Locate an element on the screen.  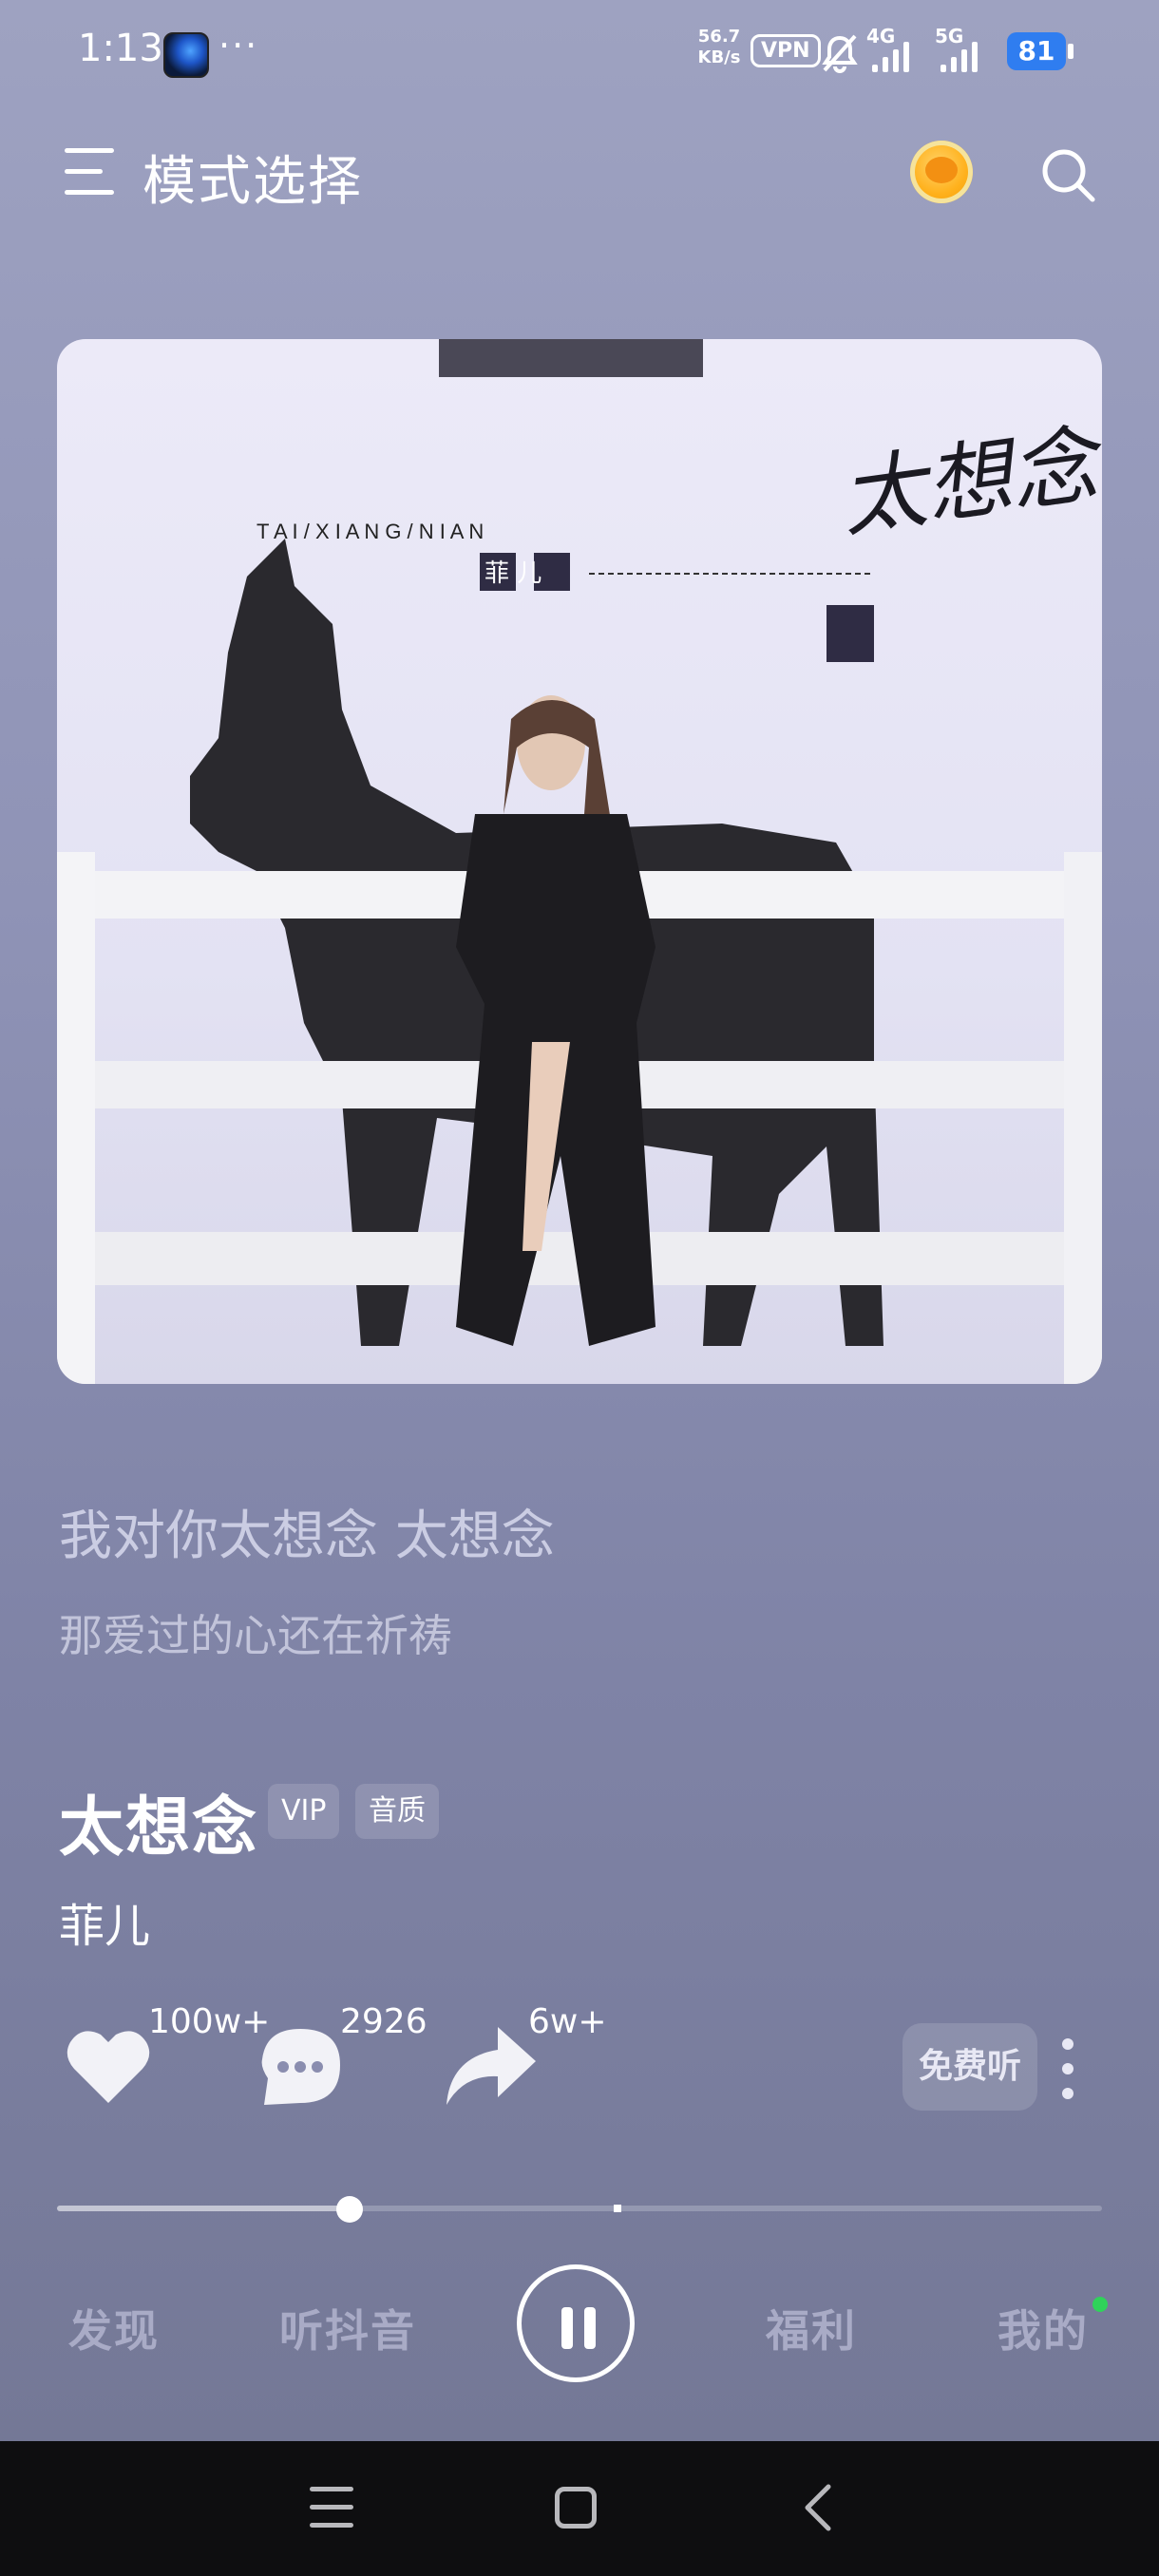
lyric-current-line: 我对你太想念 太想念 is located at coordinates (307, 1531).